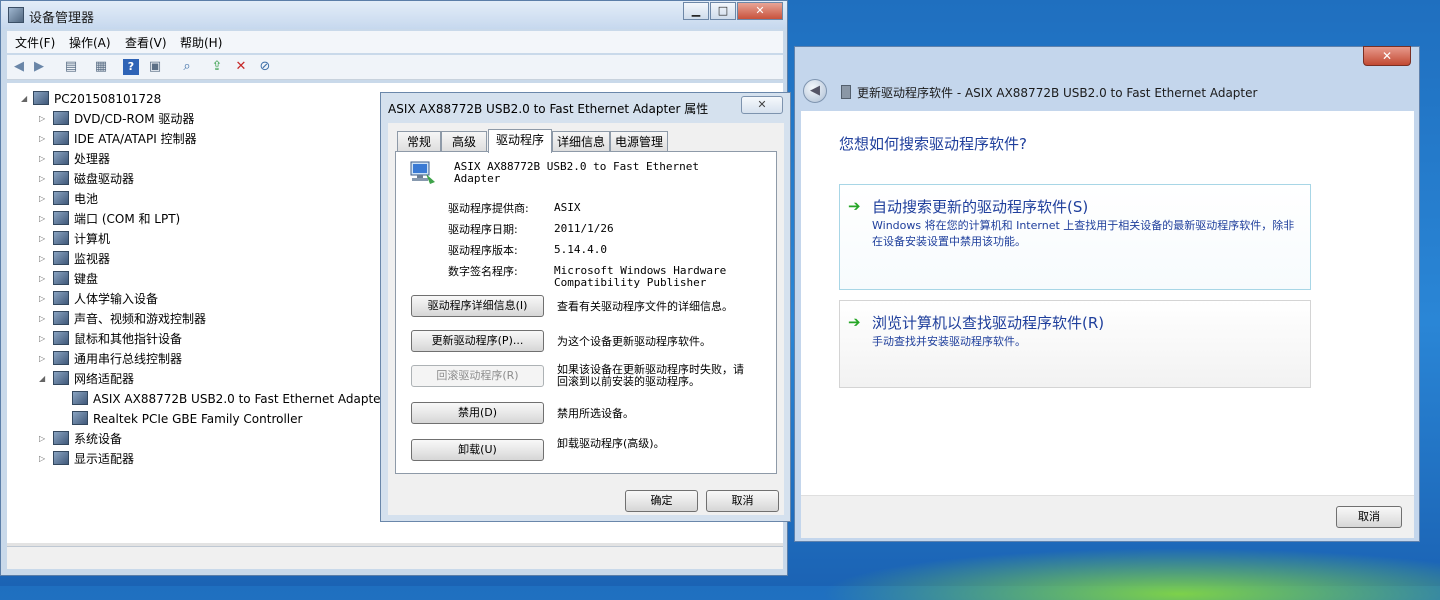 This screenshot has width=1440, height=600. I want to click on action-pane-icon: ▣, so click(155, 67).